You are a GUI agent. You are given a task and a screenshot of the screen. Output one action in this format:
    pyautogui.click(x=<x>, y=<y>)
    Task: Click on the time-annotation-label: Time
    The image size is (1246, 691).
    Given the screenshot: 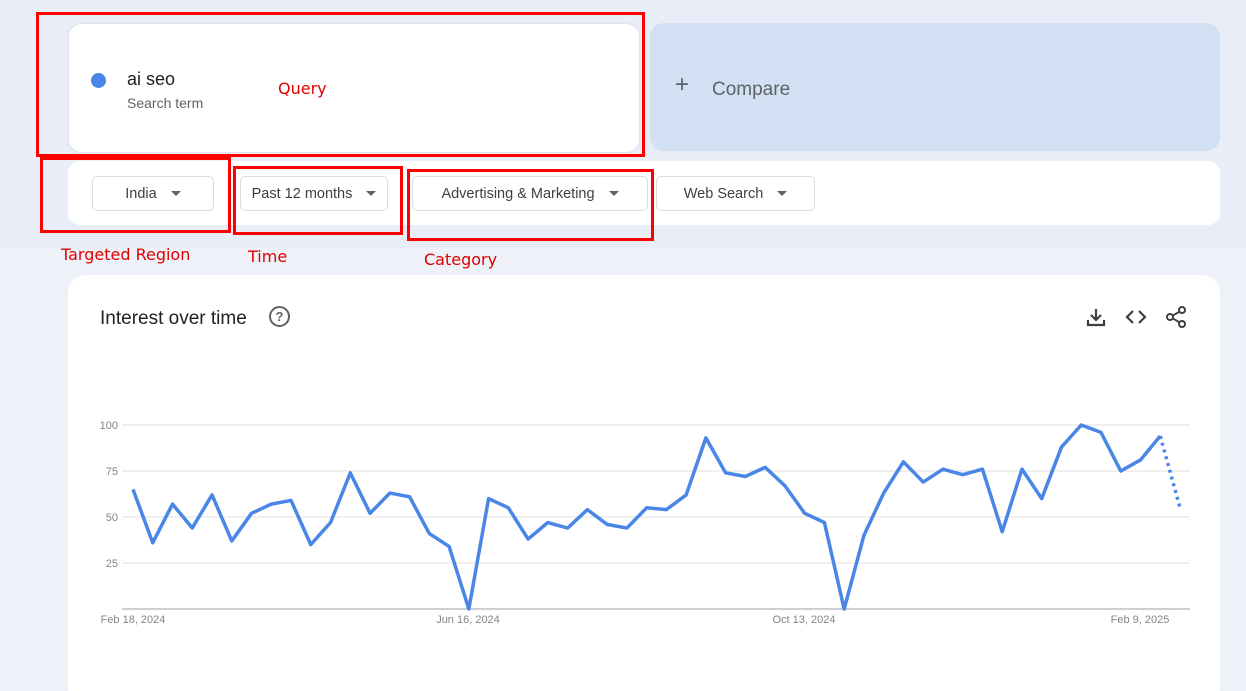 What is the action you would take?
    pyautogui.click(x=268, y=256)
    